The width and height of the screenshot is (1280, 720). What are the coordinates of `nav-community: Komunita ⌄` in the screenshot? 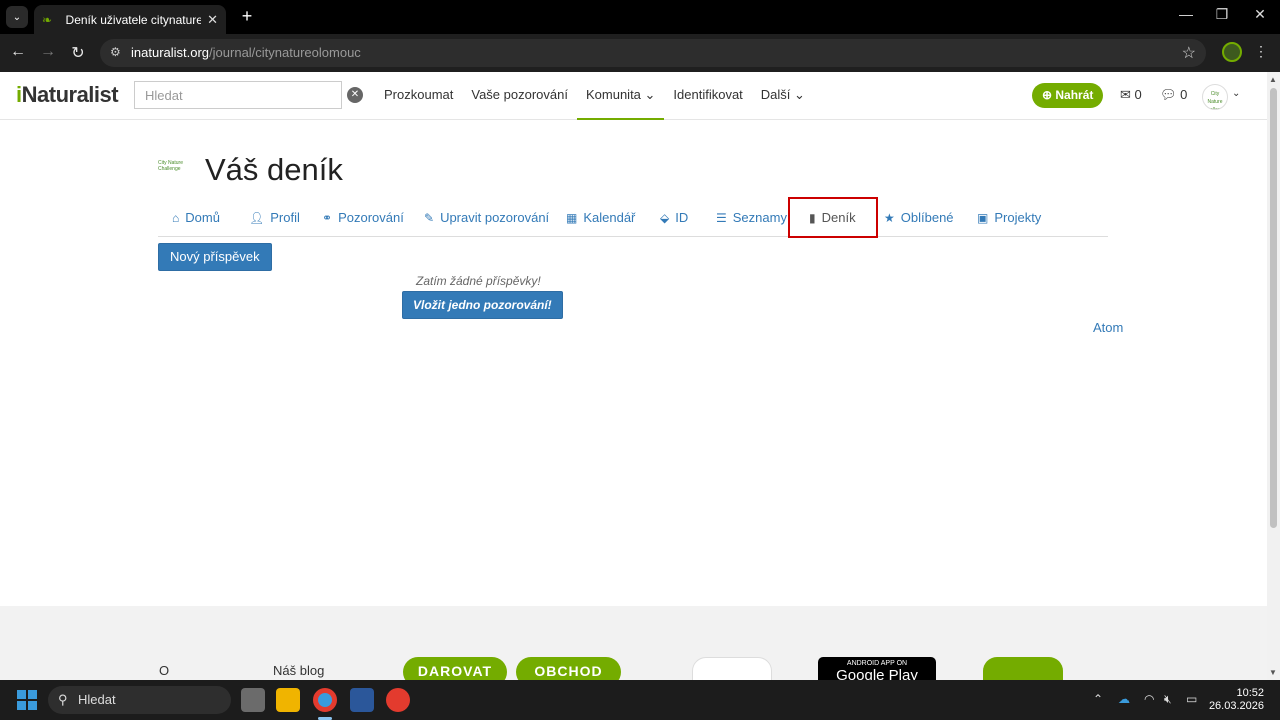 It's located at (620, 96).